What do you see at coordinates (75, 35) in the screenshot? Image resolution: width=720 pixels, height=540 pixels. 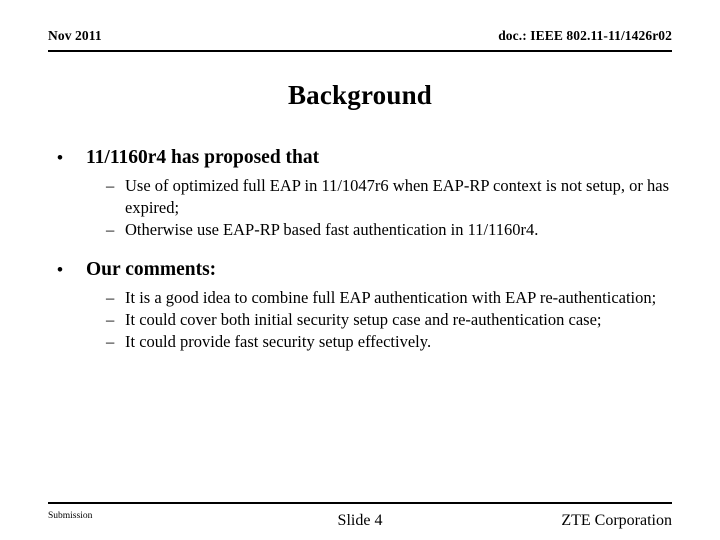 I see `header-date: Nov 2011` at bounding box center [75, 35].